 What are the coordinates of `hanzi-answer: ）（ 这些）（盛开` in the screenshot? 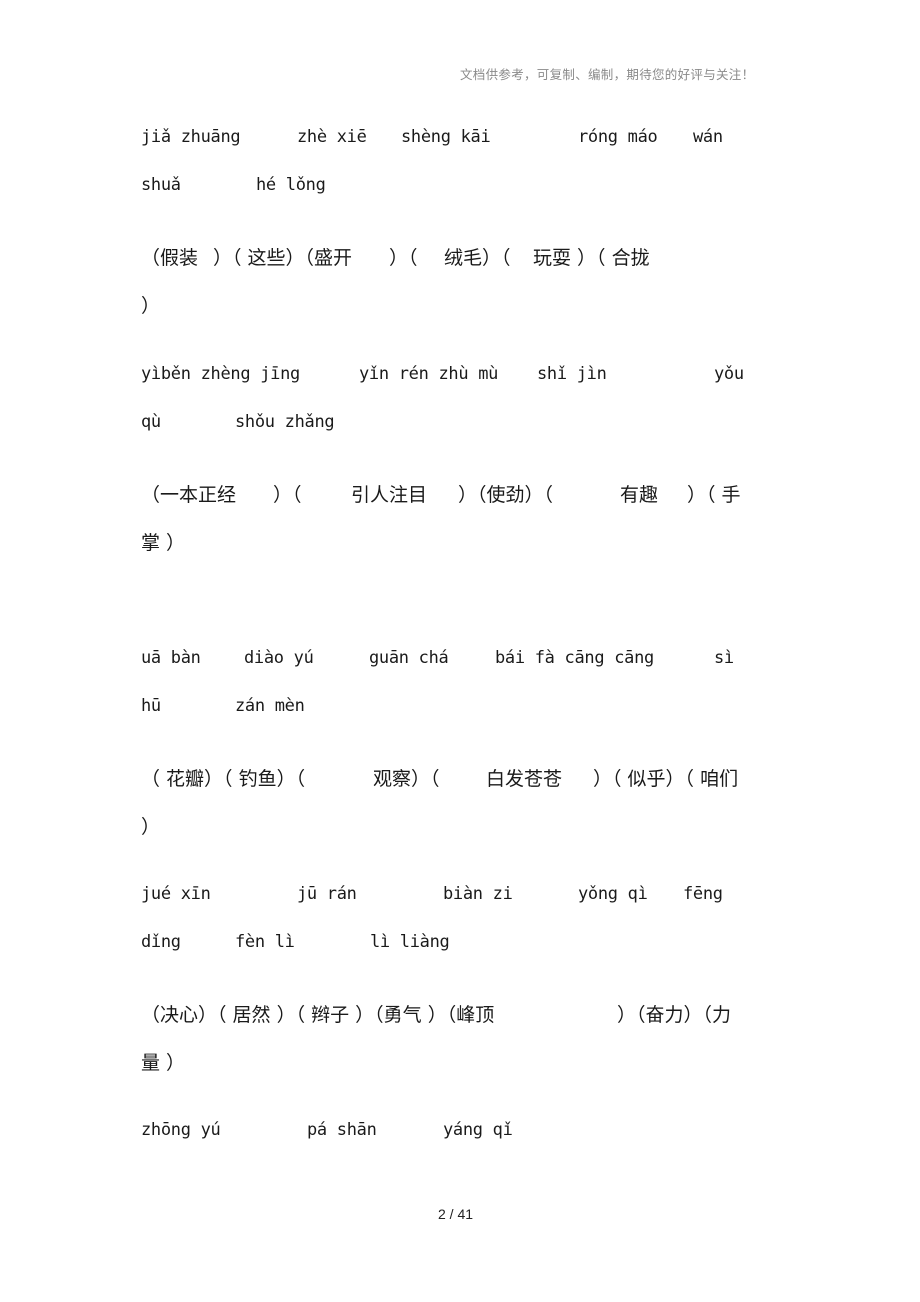 It's located at (283, 258).